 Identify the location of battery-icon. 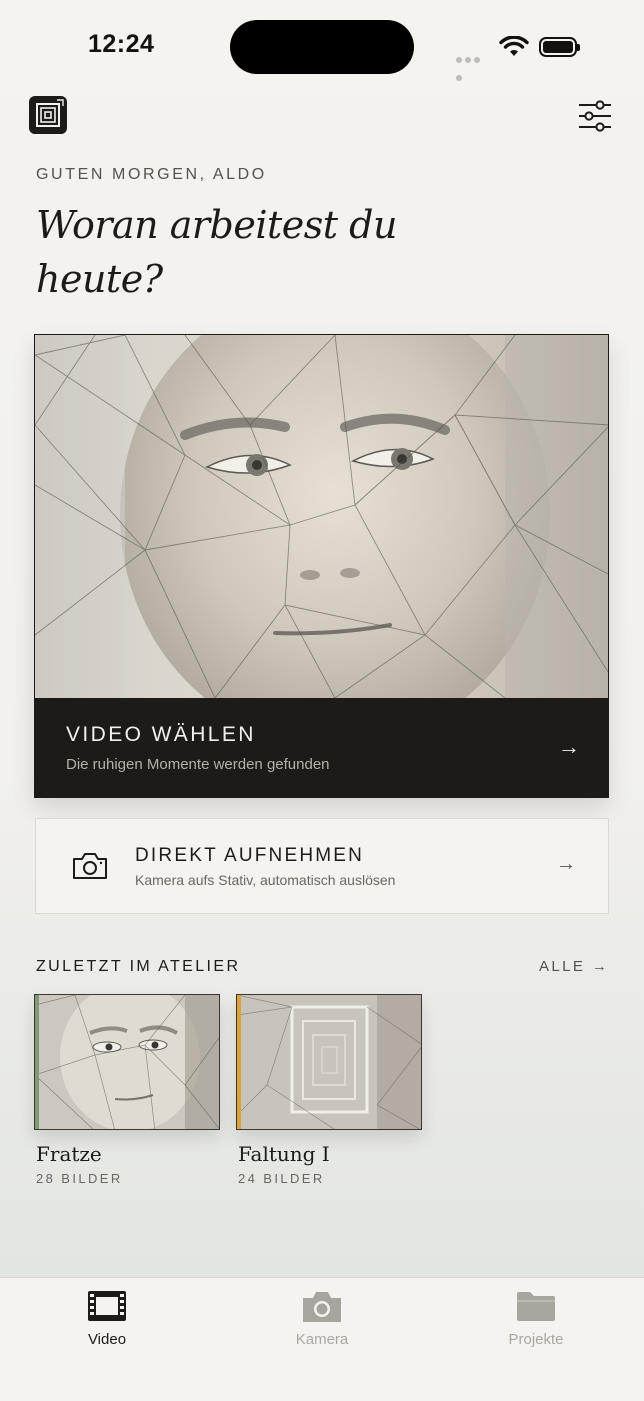
(559, 47).